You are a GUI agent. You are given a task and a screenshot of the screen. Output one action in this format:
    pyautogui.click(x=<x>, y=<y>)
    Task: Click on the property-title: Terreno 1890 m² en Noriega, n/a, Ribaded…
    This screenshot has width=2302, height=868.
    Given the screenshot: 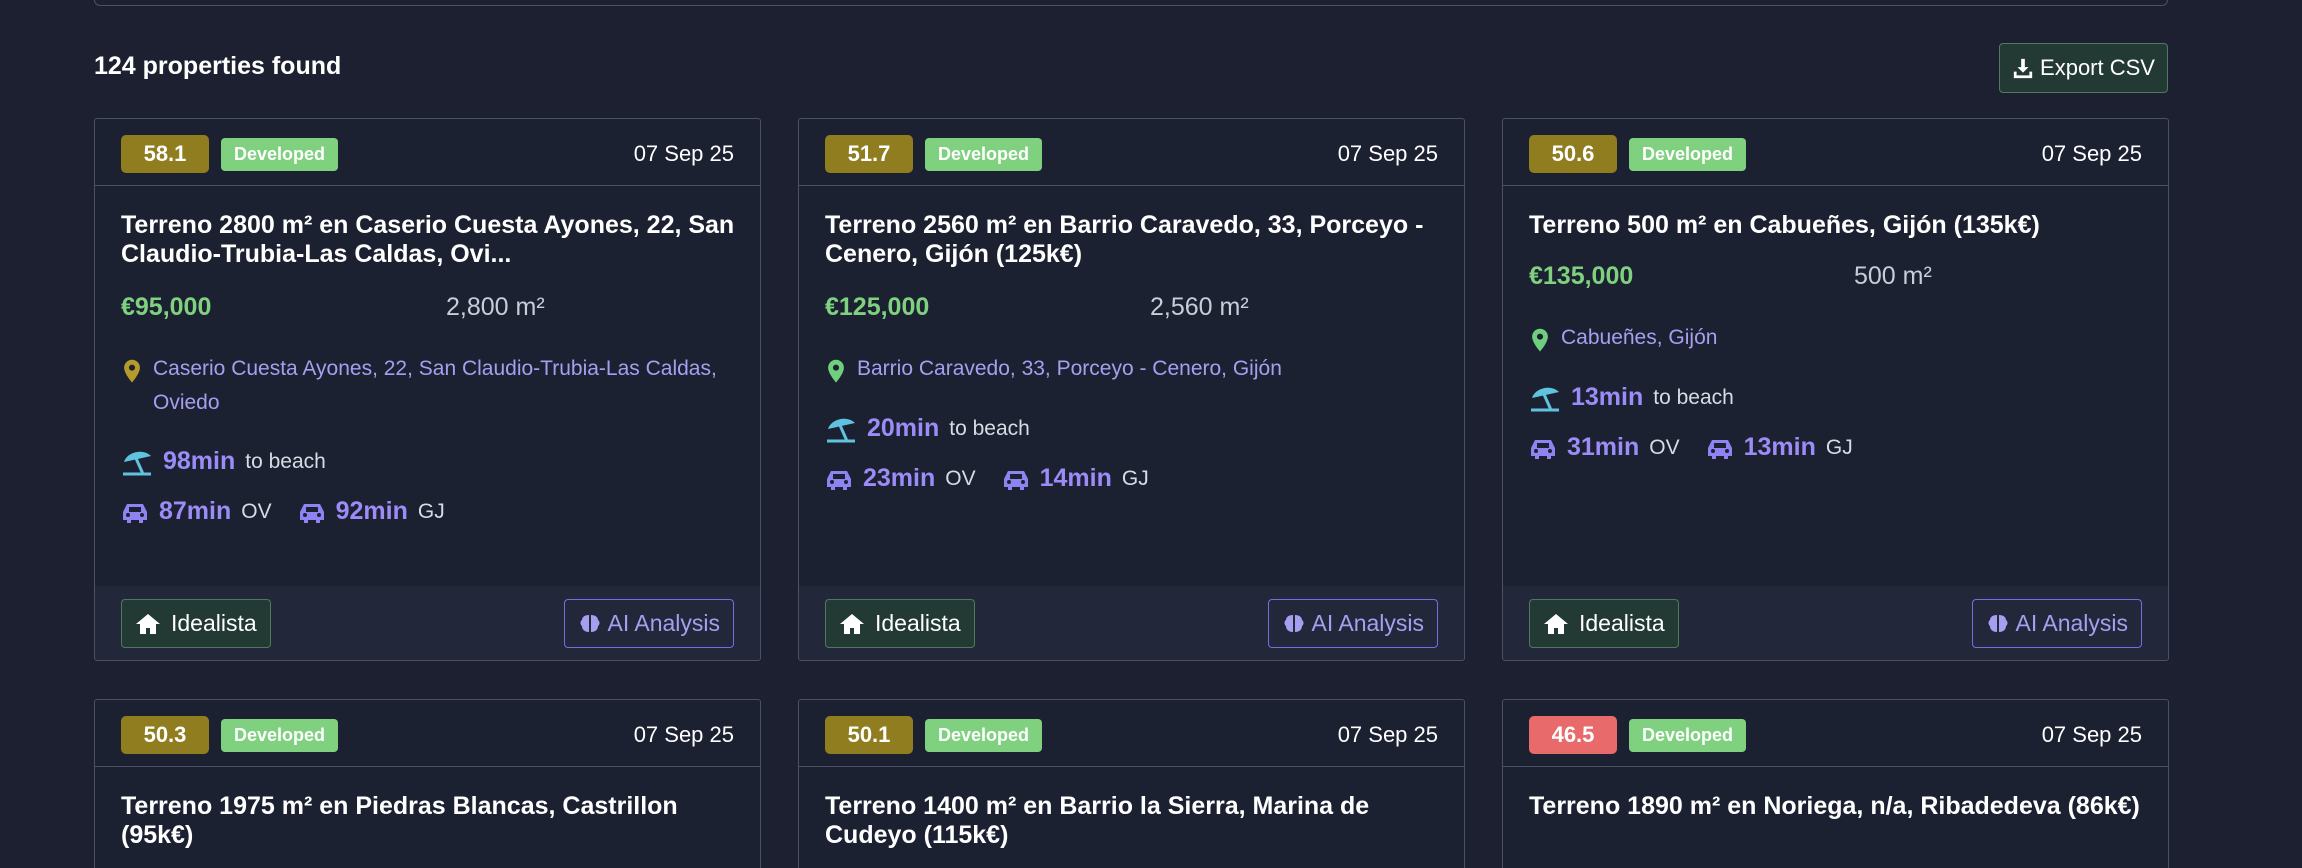 What is the action you would take?
    pyautogui.click(x=1834, y=806)
    